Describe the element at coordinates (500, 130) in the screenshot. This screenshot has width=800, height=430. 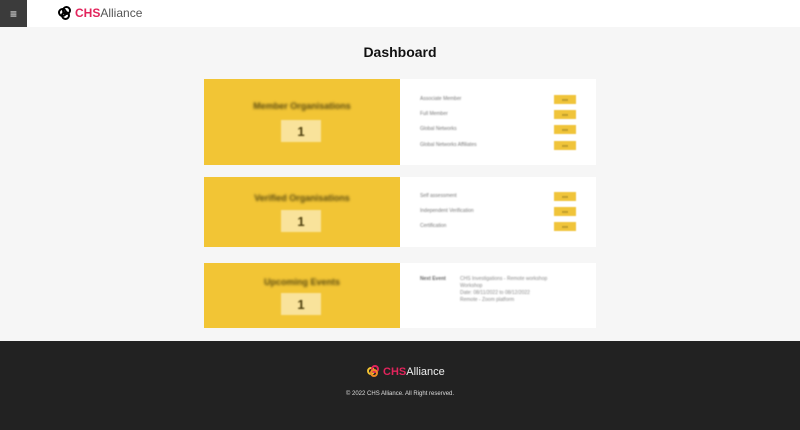
I see `list-item: Global Networks xxx` at that location.